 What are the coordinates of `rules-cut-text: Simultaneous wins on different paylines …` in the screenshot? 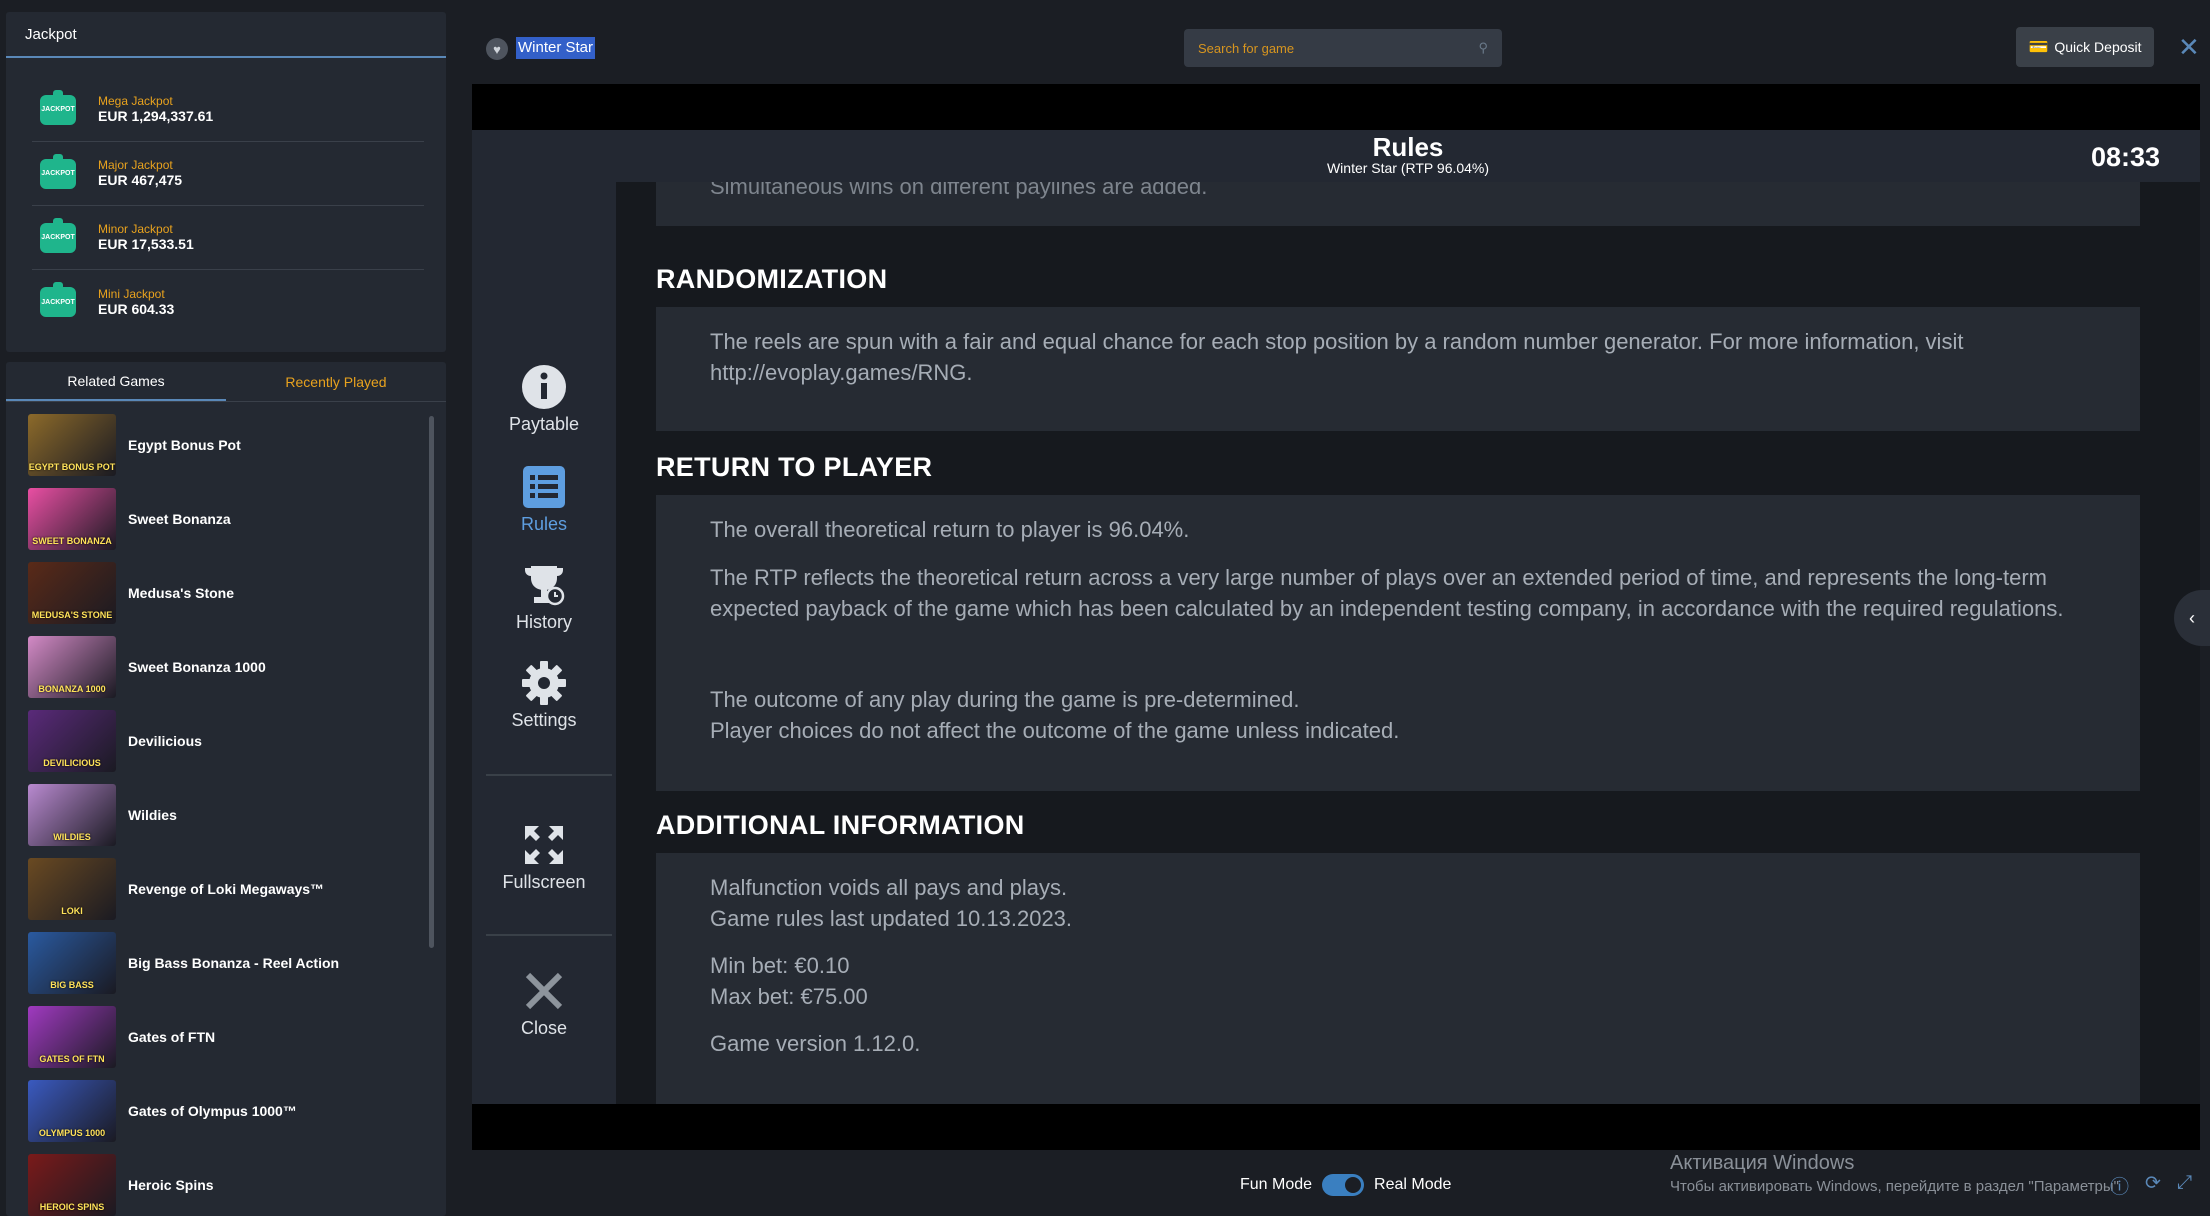 It's located at (959, 190).